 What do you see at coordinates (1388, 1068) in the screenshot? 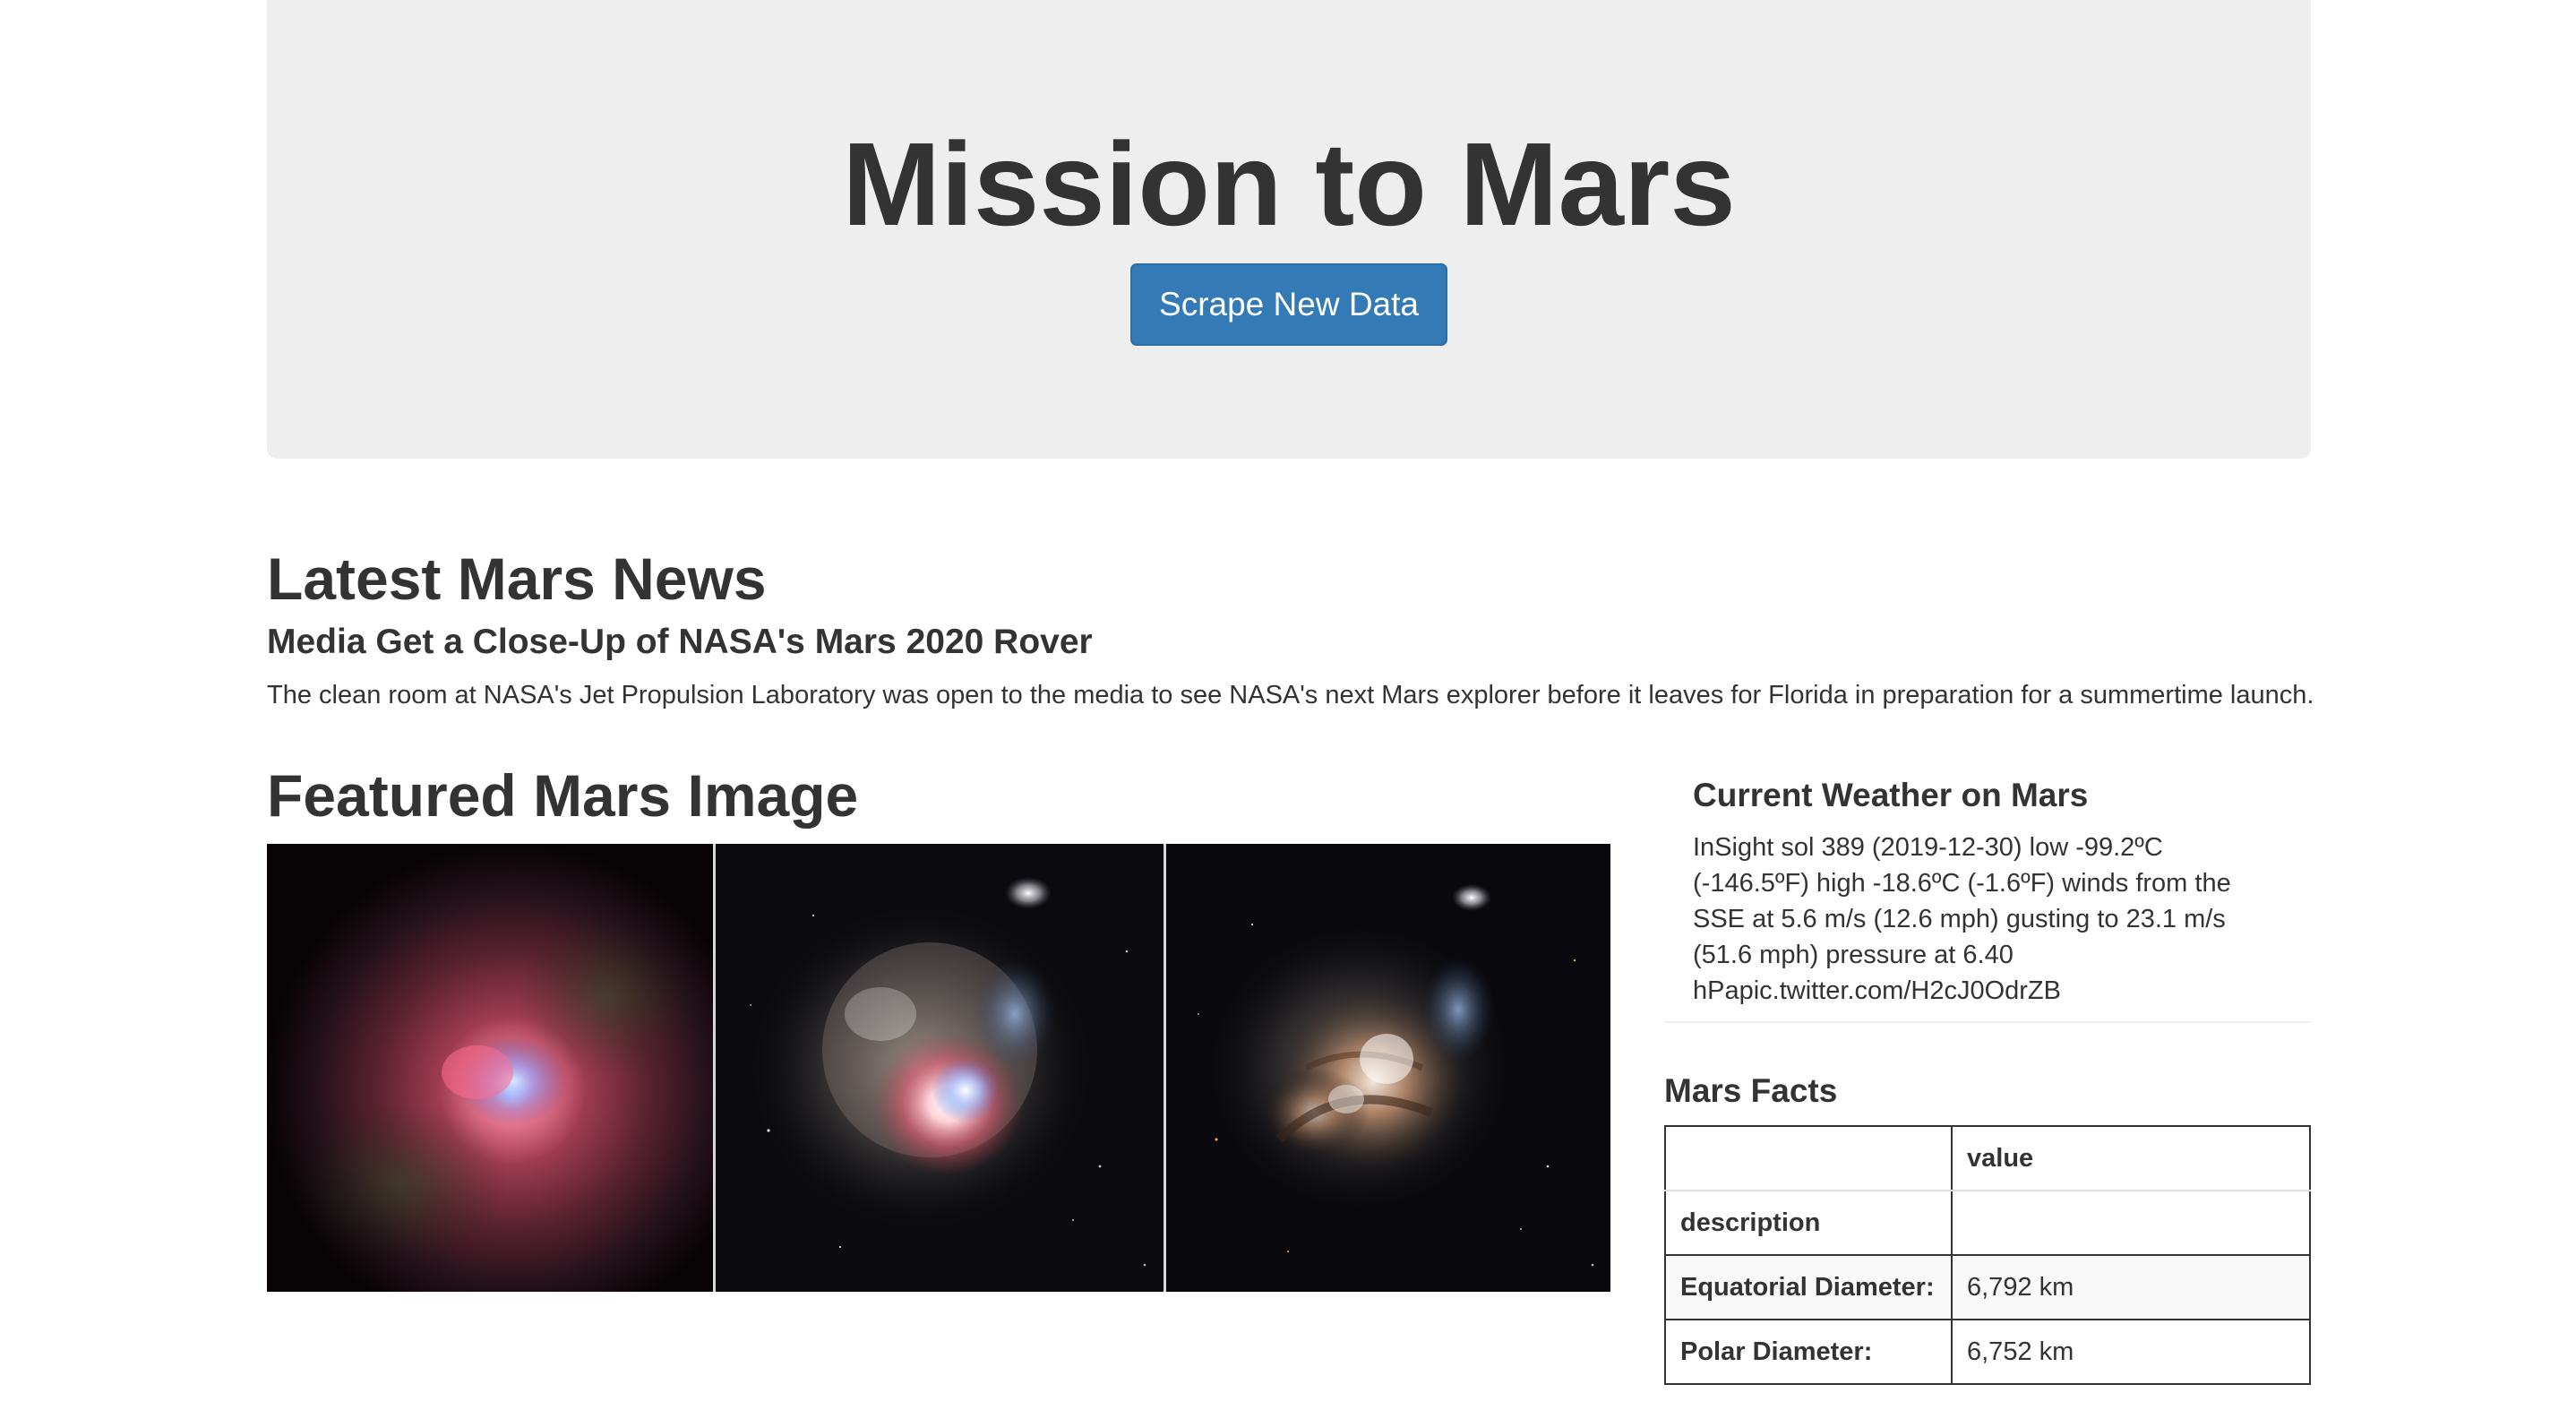
I see `optical-panel` at bounding box center [1388, 1068].